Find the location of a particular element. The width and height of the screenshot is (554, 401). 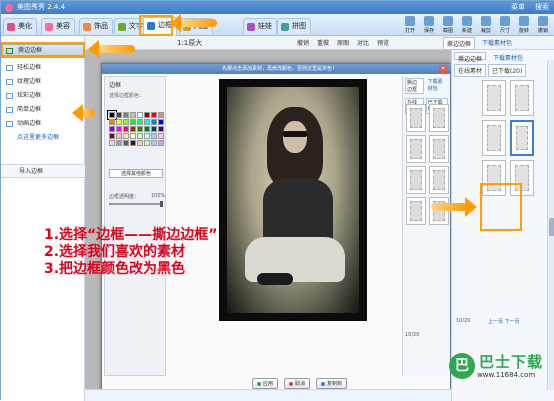

scrollbar-thumb is located at coordinates (551, 227).